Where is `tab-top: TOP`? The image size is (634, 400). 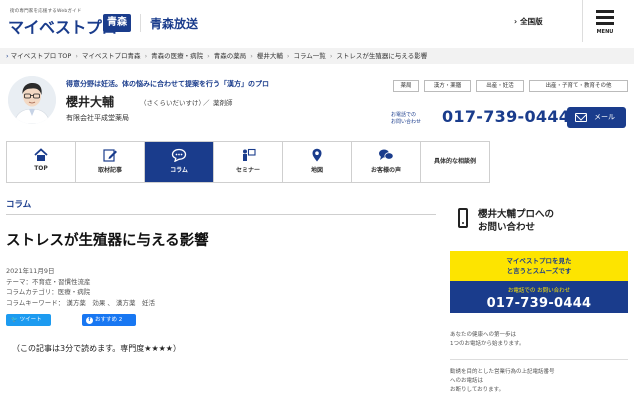
tab-top: TOP is located at coordinates (41, 162).